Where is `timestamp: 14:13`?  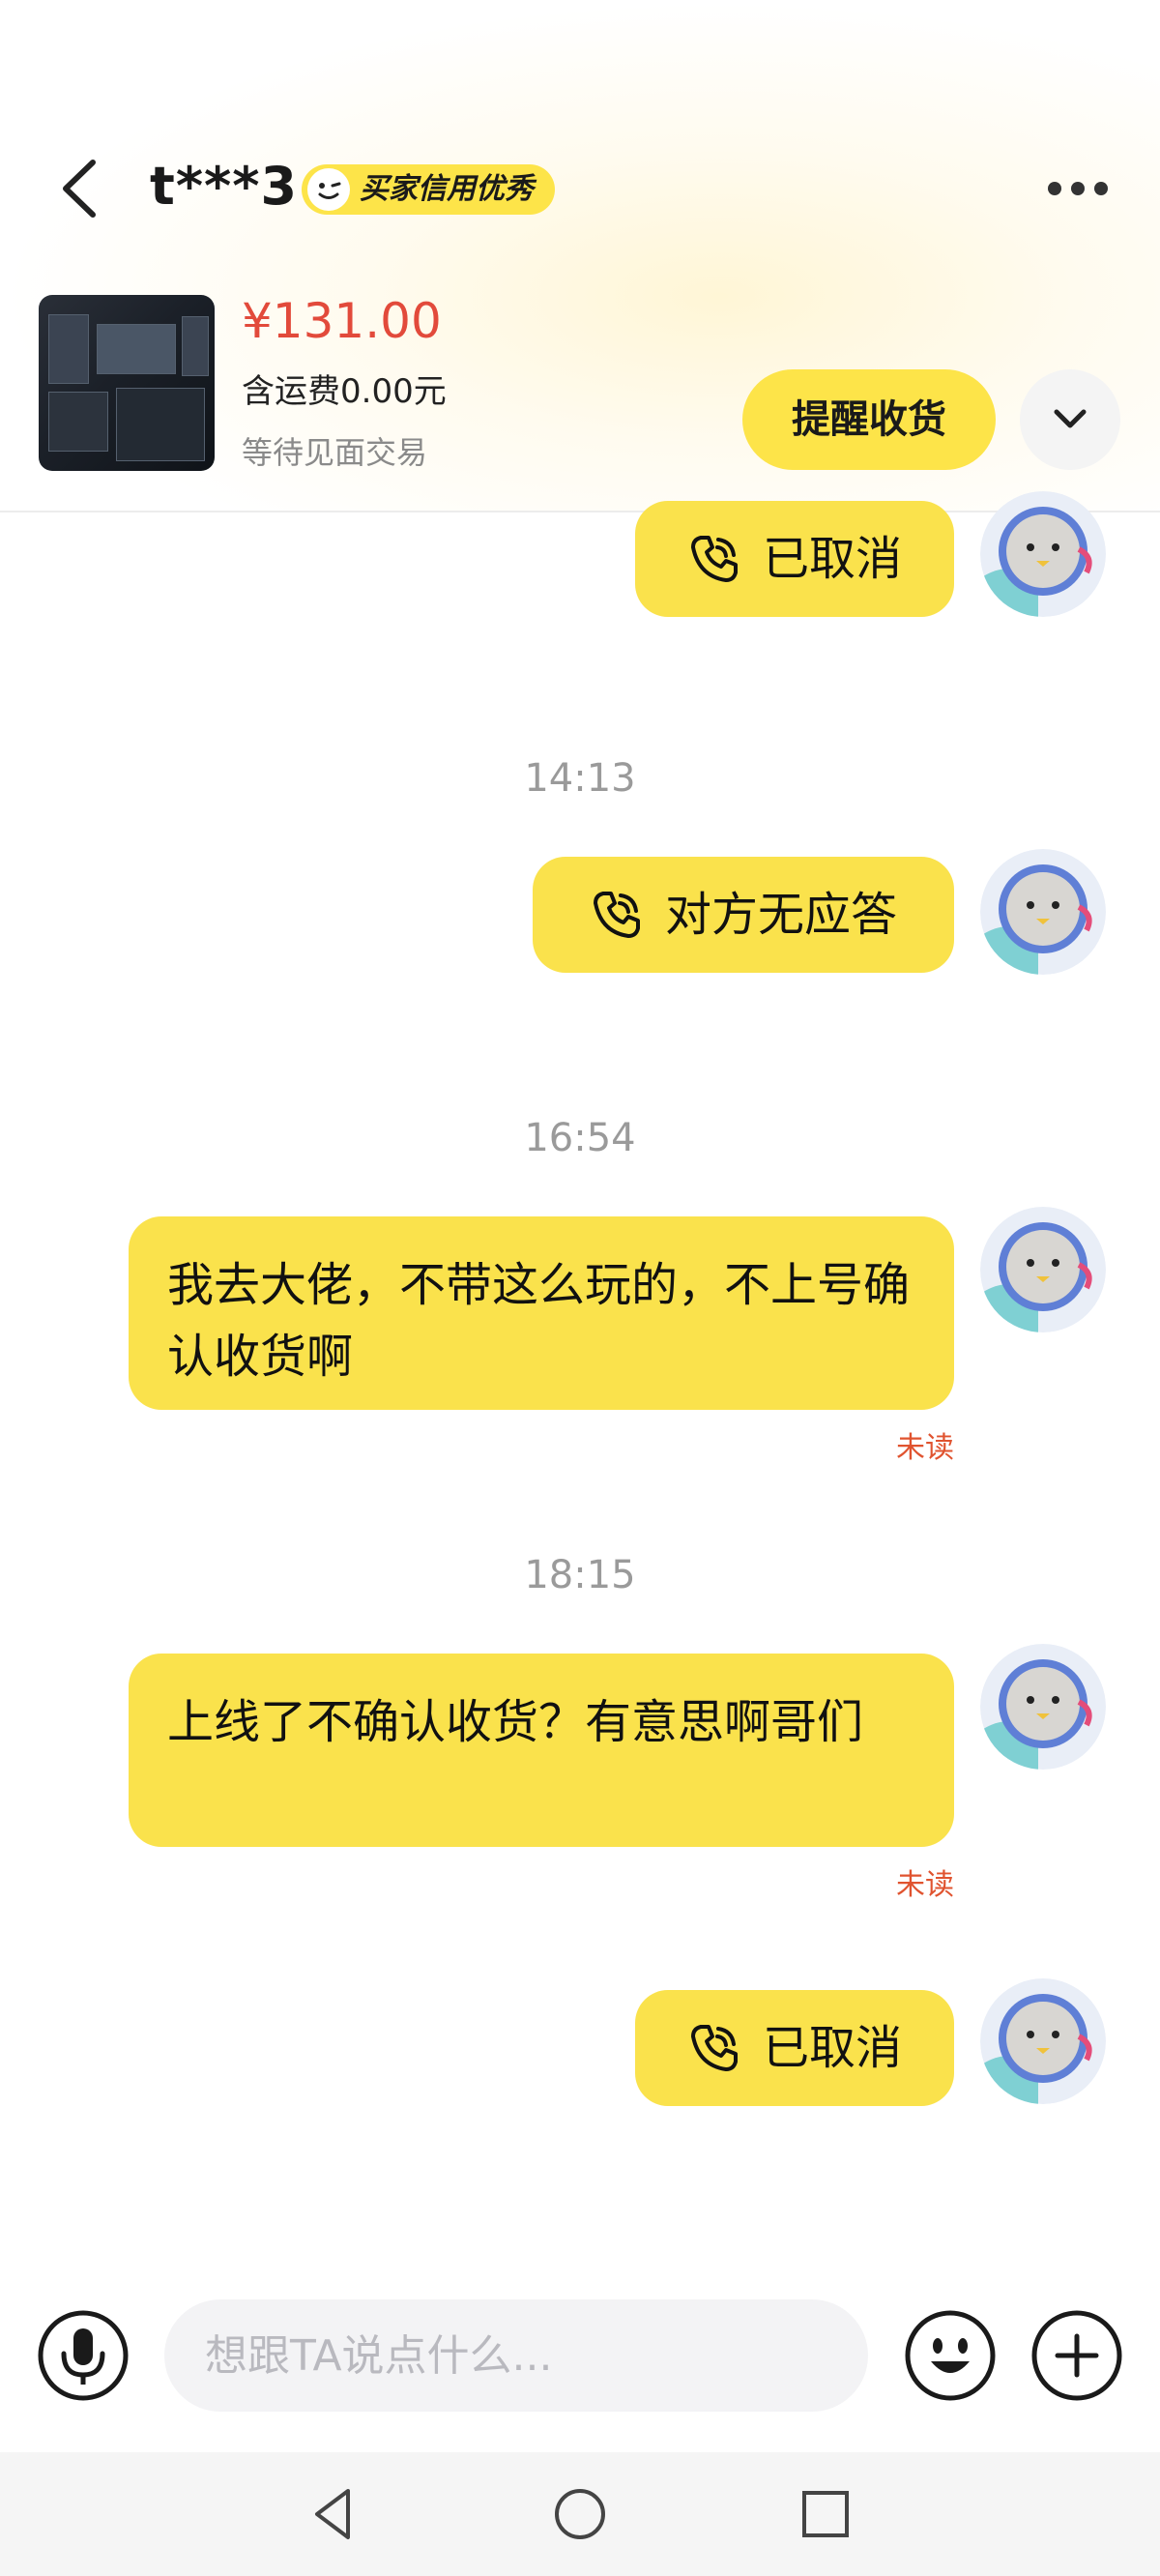
timestamp: 14:13 is located at coordinates (580, 778).